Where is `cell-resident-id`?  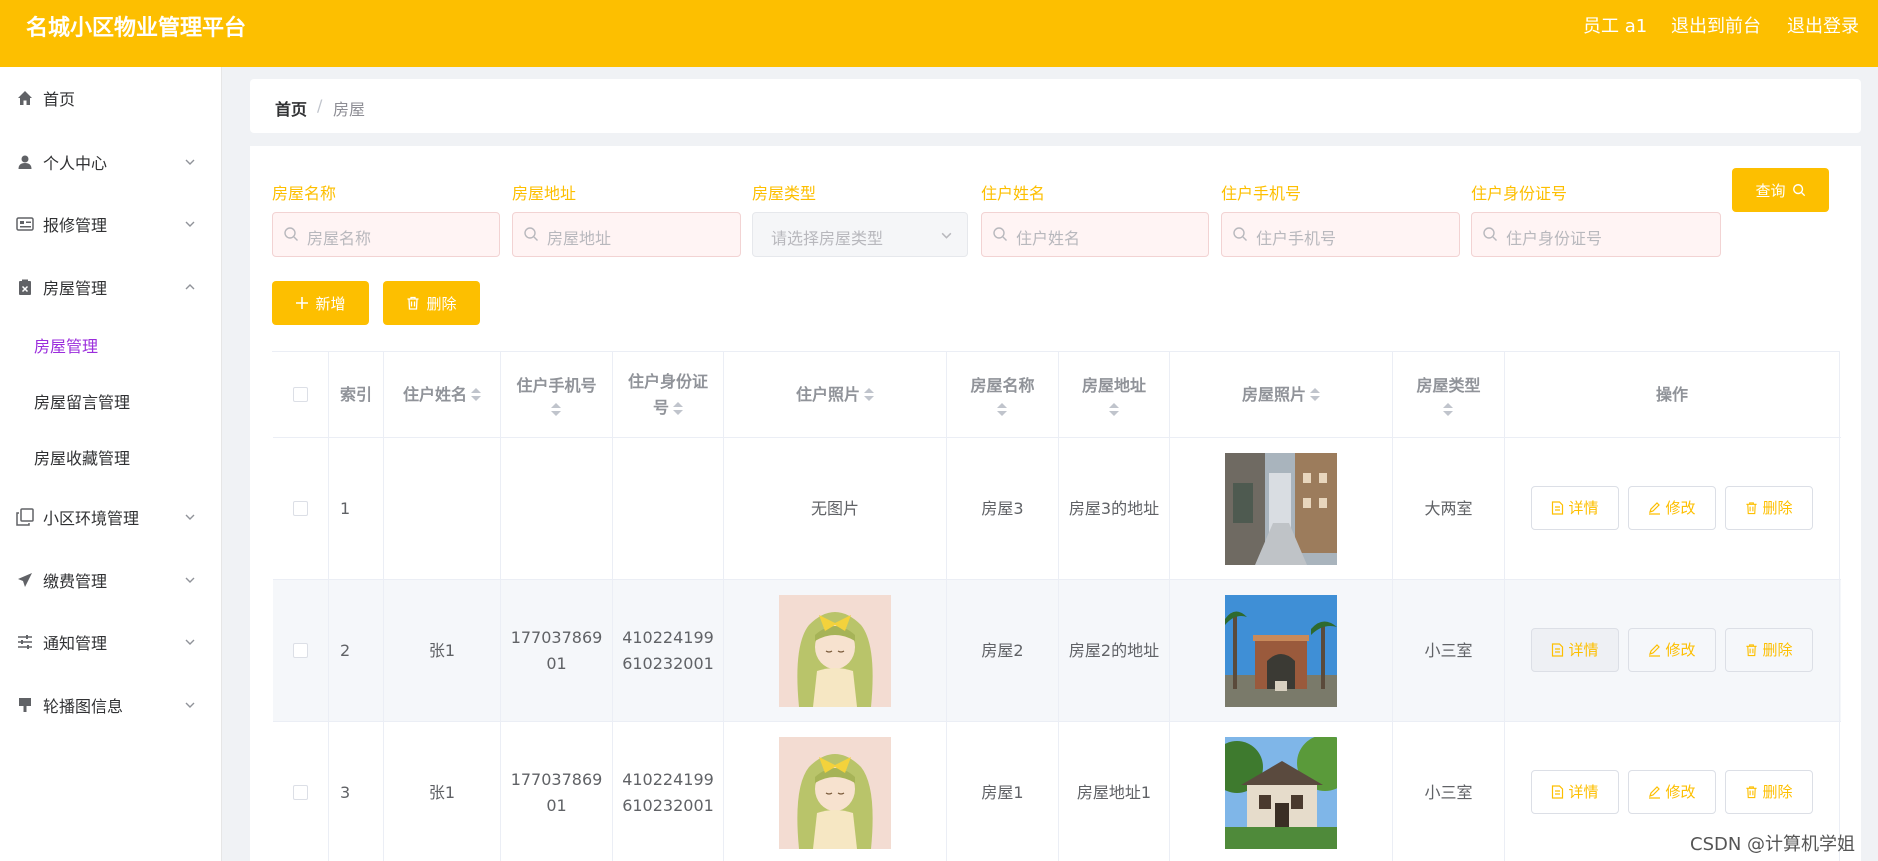
cell-resident-id is located at coordinates (668, 508).